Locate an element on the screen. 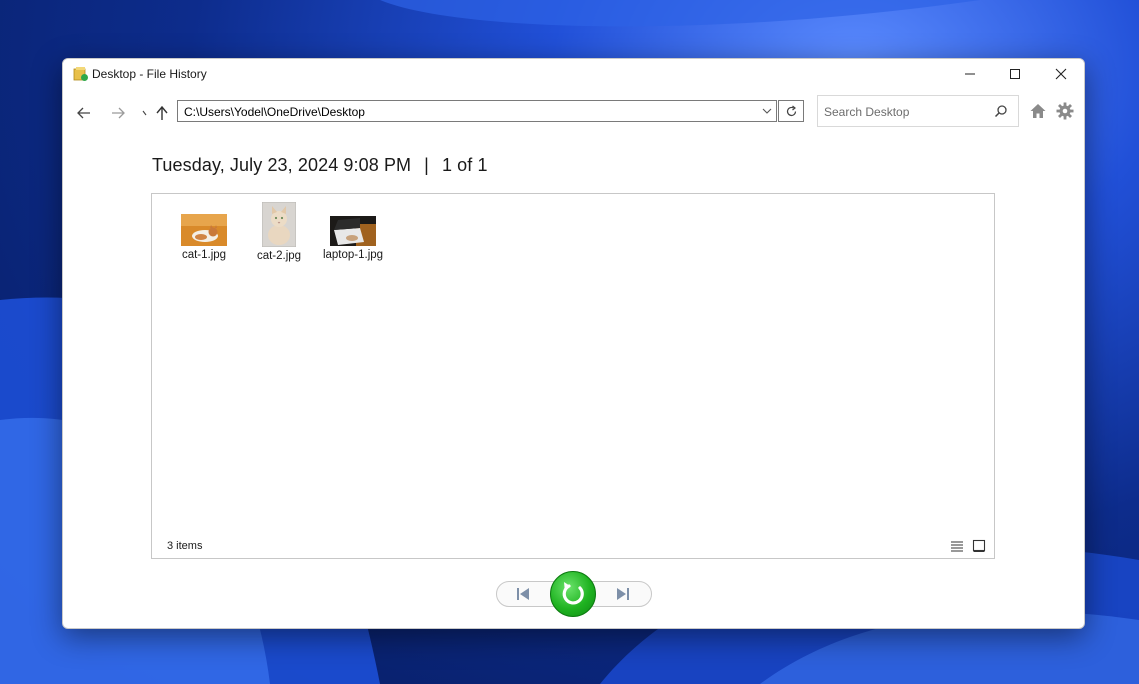  next-version-button is located at coordinates (623, 594).